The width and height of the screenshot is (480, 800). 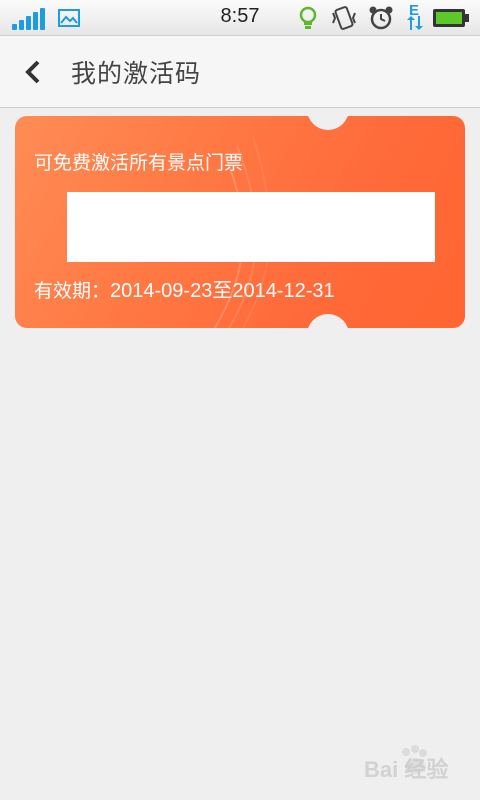 I want to click on page-title: 我的激活码, so click(x=136, y=73).